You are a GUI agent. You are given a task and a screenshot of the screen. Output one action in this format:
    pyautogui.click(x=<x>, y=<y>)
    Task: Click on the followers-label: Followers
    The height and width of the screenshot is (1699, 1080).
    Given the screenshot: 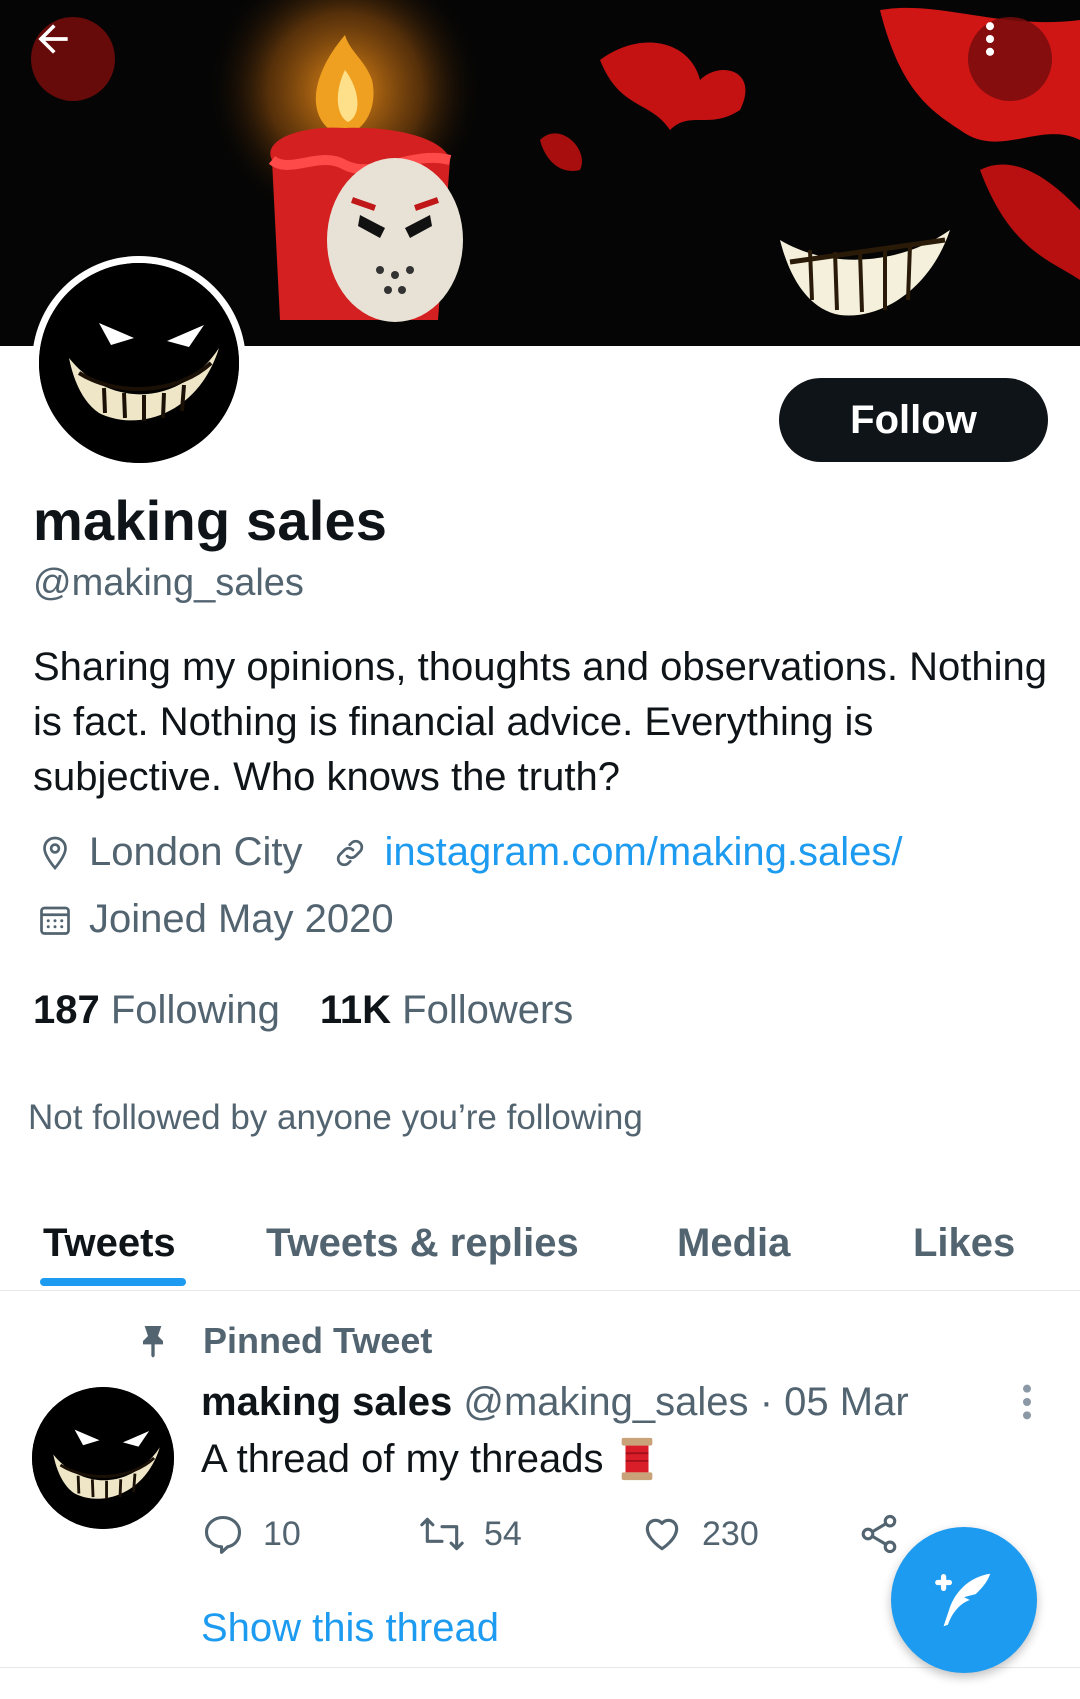 What is the action you would take?
    pyautogui.click(x=488, y=1010)
    